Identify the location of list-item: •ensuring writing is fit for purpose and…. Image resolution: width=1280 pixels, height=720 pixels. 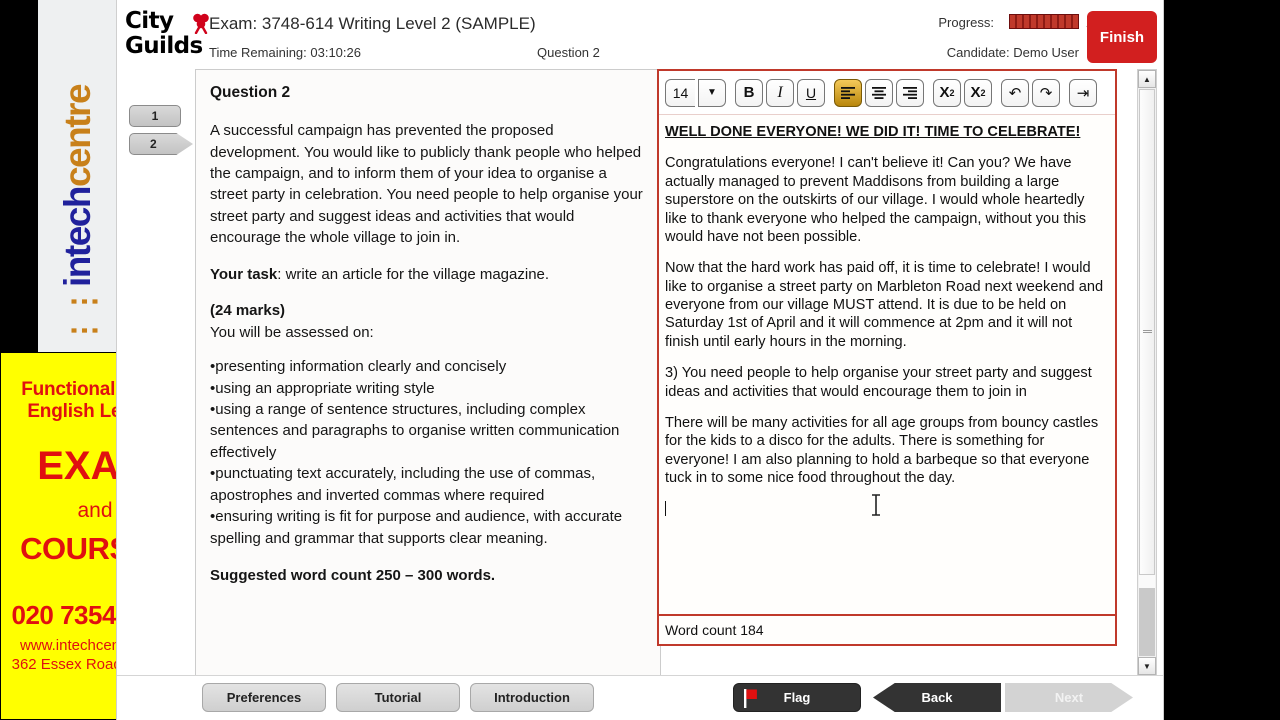
(416, 527).